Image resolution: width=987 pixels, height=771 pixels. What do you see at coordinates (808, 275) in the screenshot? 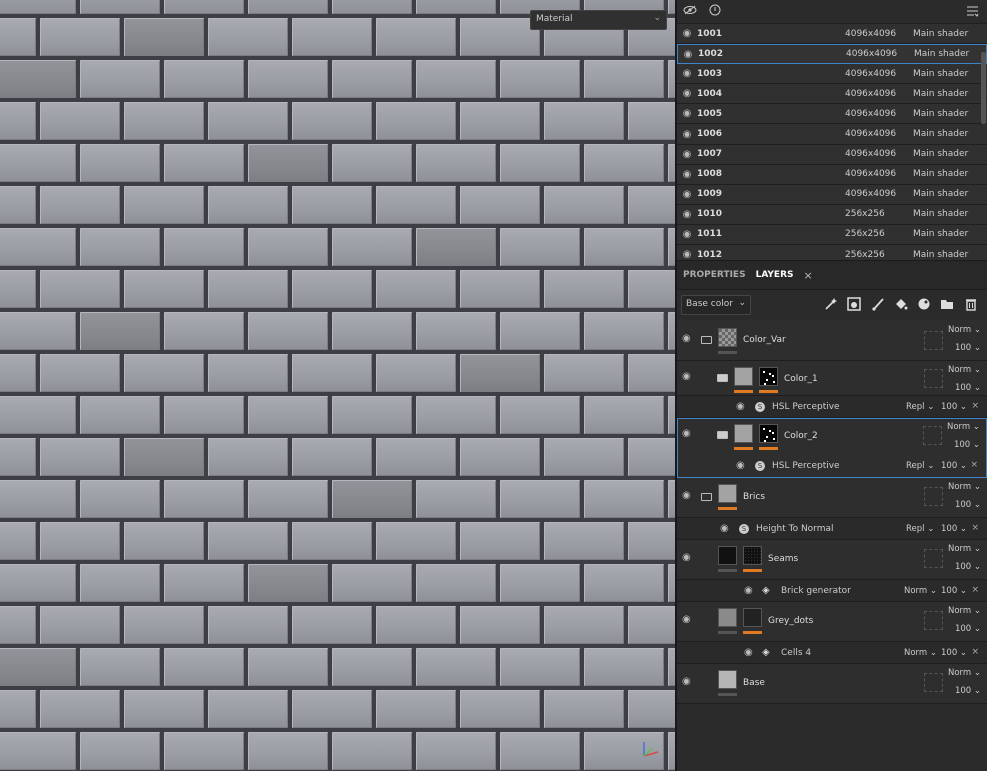
I see `close-tab-icon: ×` at bounding box center [808, 275].